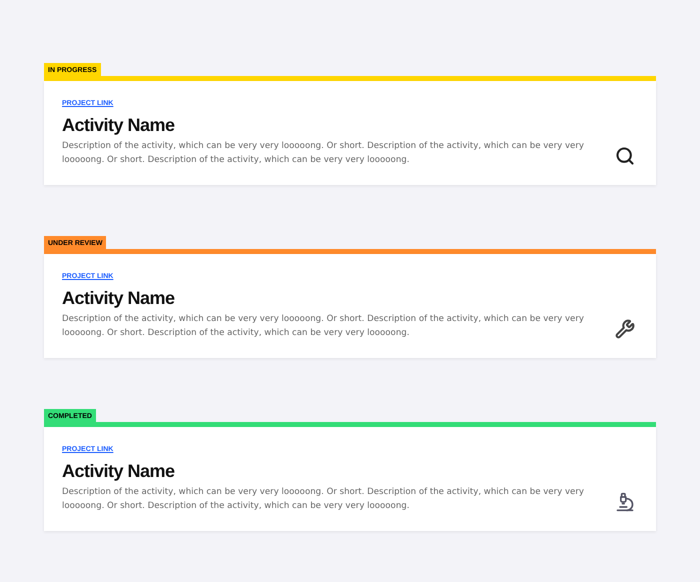 This screenshot has height=582, width=700. What do you see at coordinates (625, 156) in the screenshot?
I see `magnifier-icon` at bounding box center [625, 156].